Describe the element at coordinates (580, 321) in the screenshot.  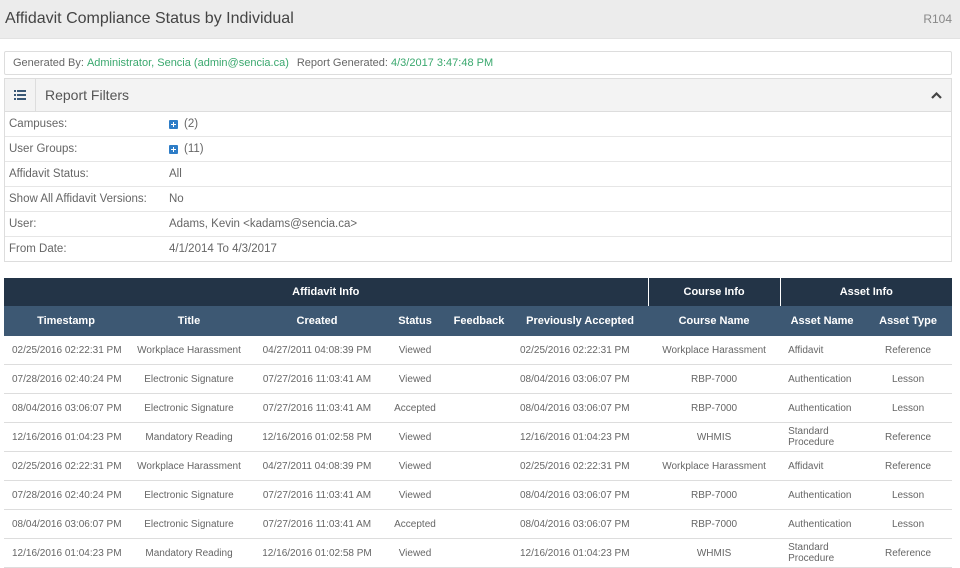
I see `col-previously-accepted: Previously Accepted` at that location.